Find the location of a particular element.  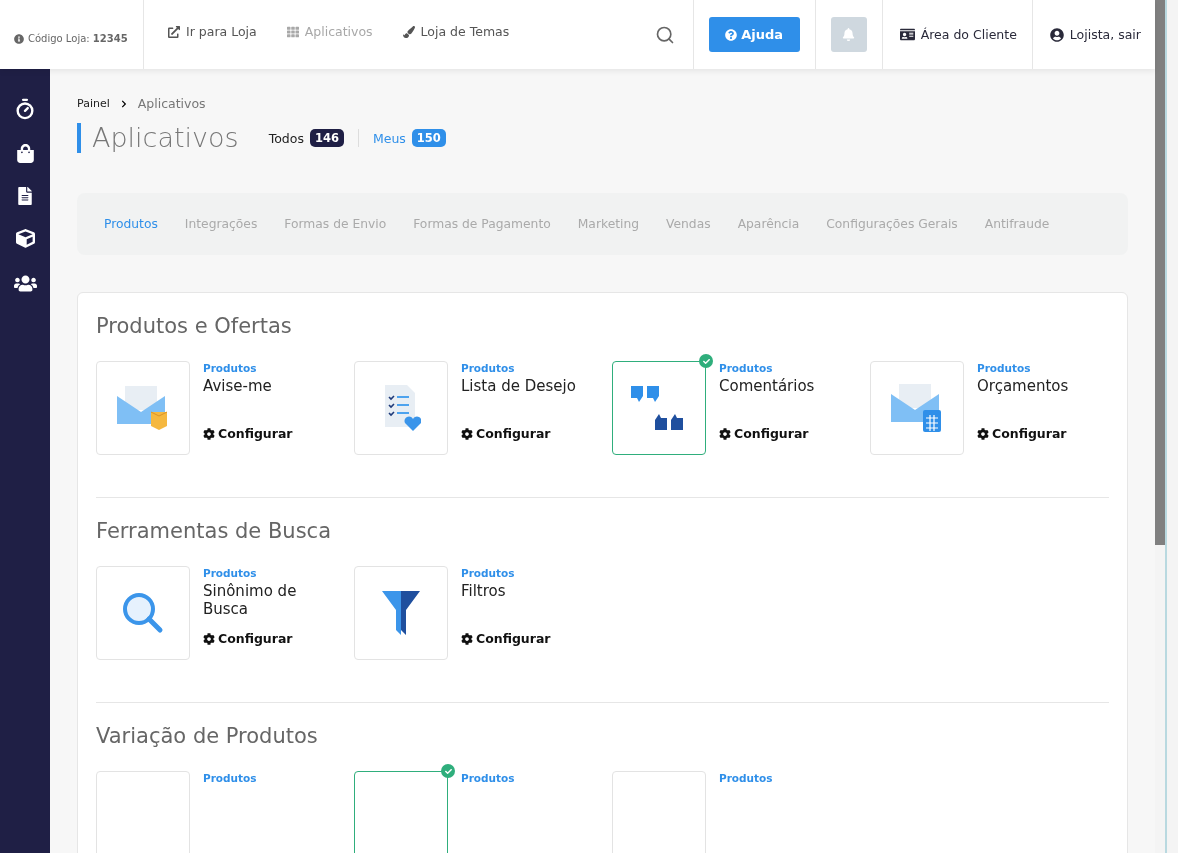

funnel-icon is located at coordinates (401, 613).